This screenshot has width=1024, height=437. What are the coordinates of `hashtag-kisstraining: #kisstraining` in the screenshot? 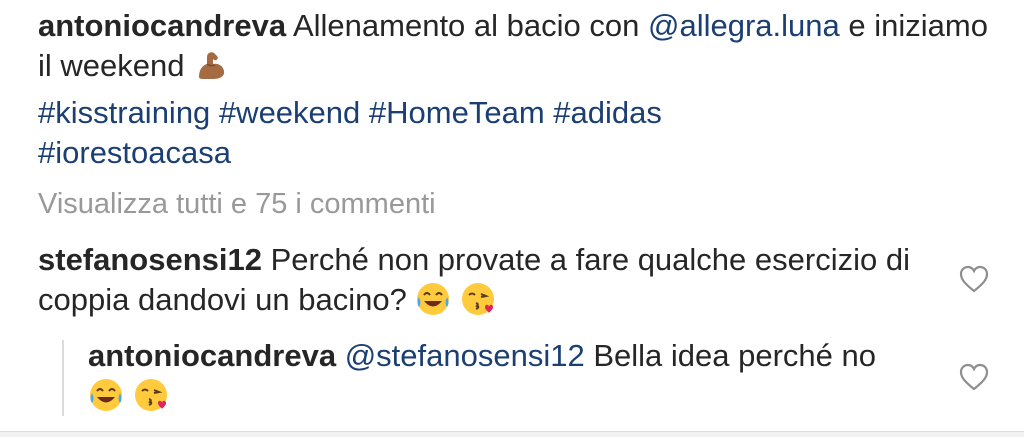 It's located at (124, 112).